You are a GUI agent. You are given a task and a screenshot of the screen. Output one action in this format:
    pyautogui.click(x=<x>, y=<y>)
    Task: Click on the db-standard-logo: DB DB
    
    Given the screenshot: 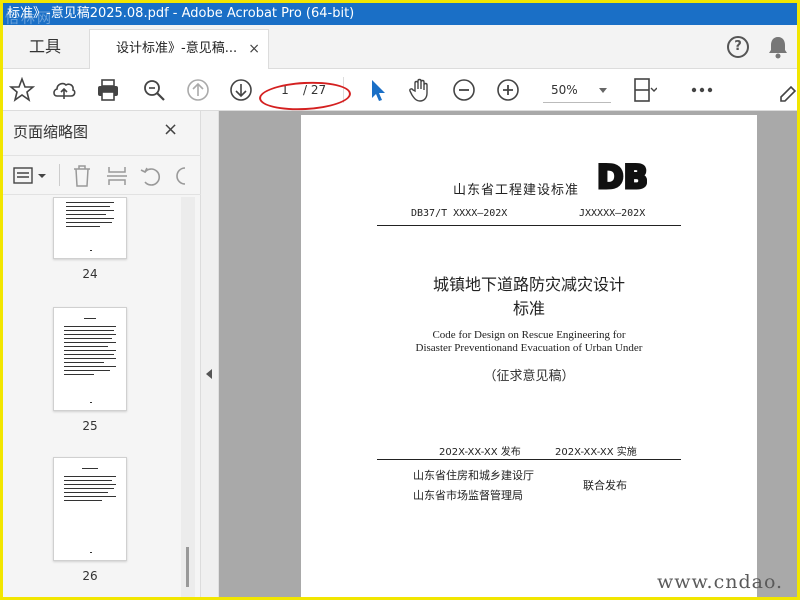 What is the action you would take?
    pyautogui.click(x=622, y=176)
    